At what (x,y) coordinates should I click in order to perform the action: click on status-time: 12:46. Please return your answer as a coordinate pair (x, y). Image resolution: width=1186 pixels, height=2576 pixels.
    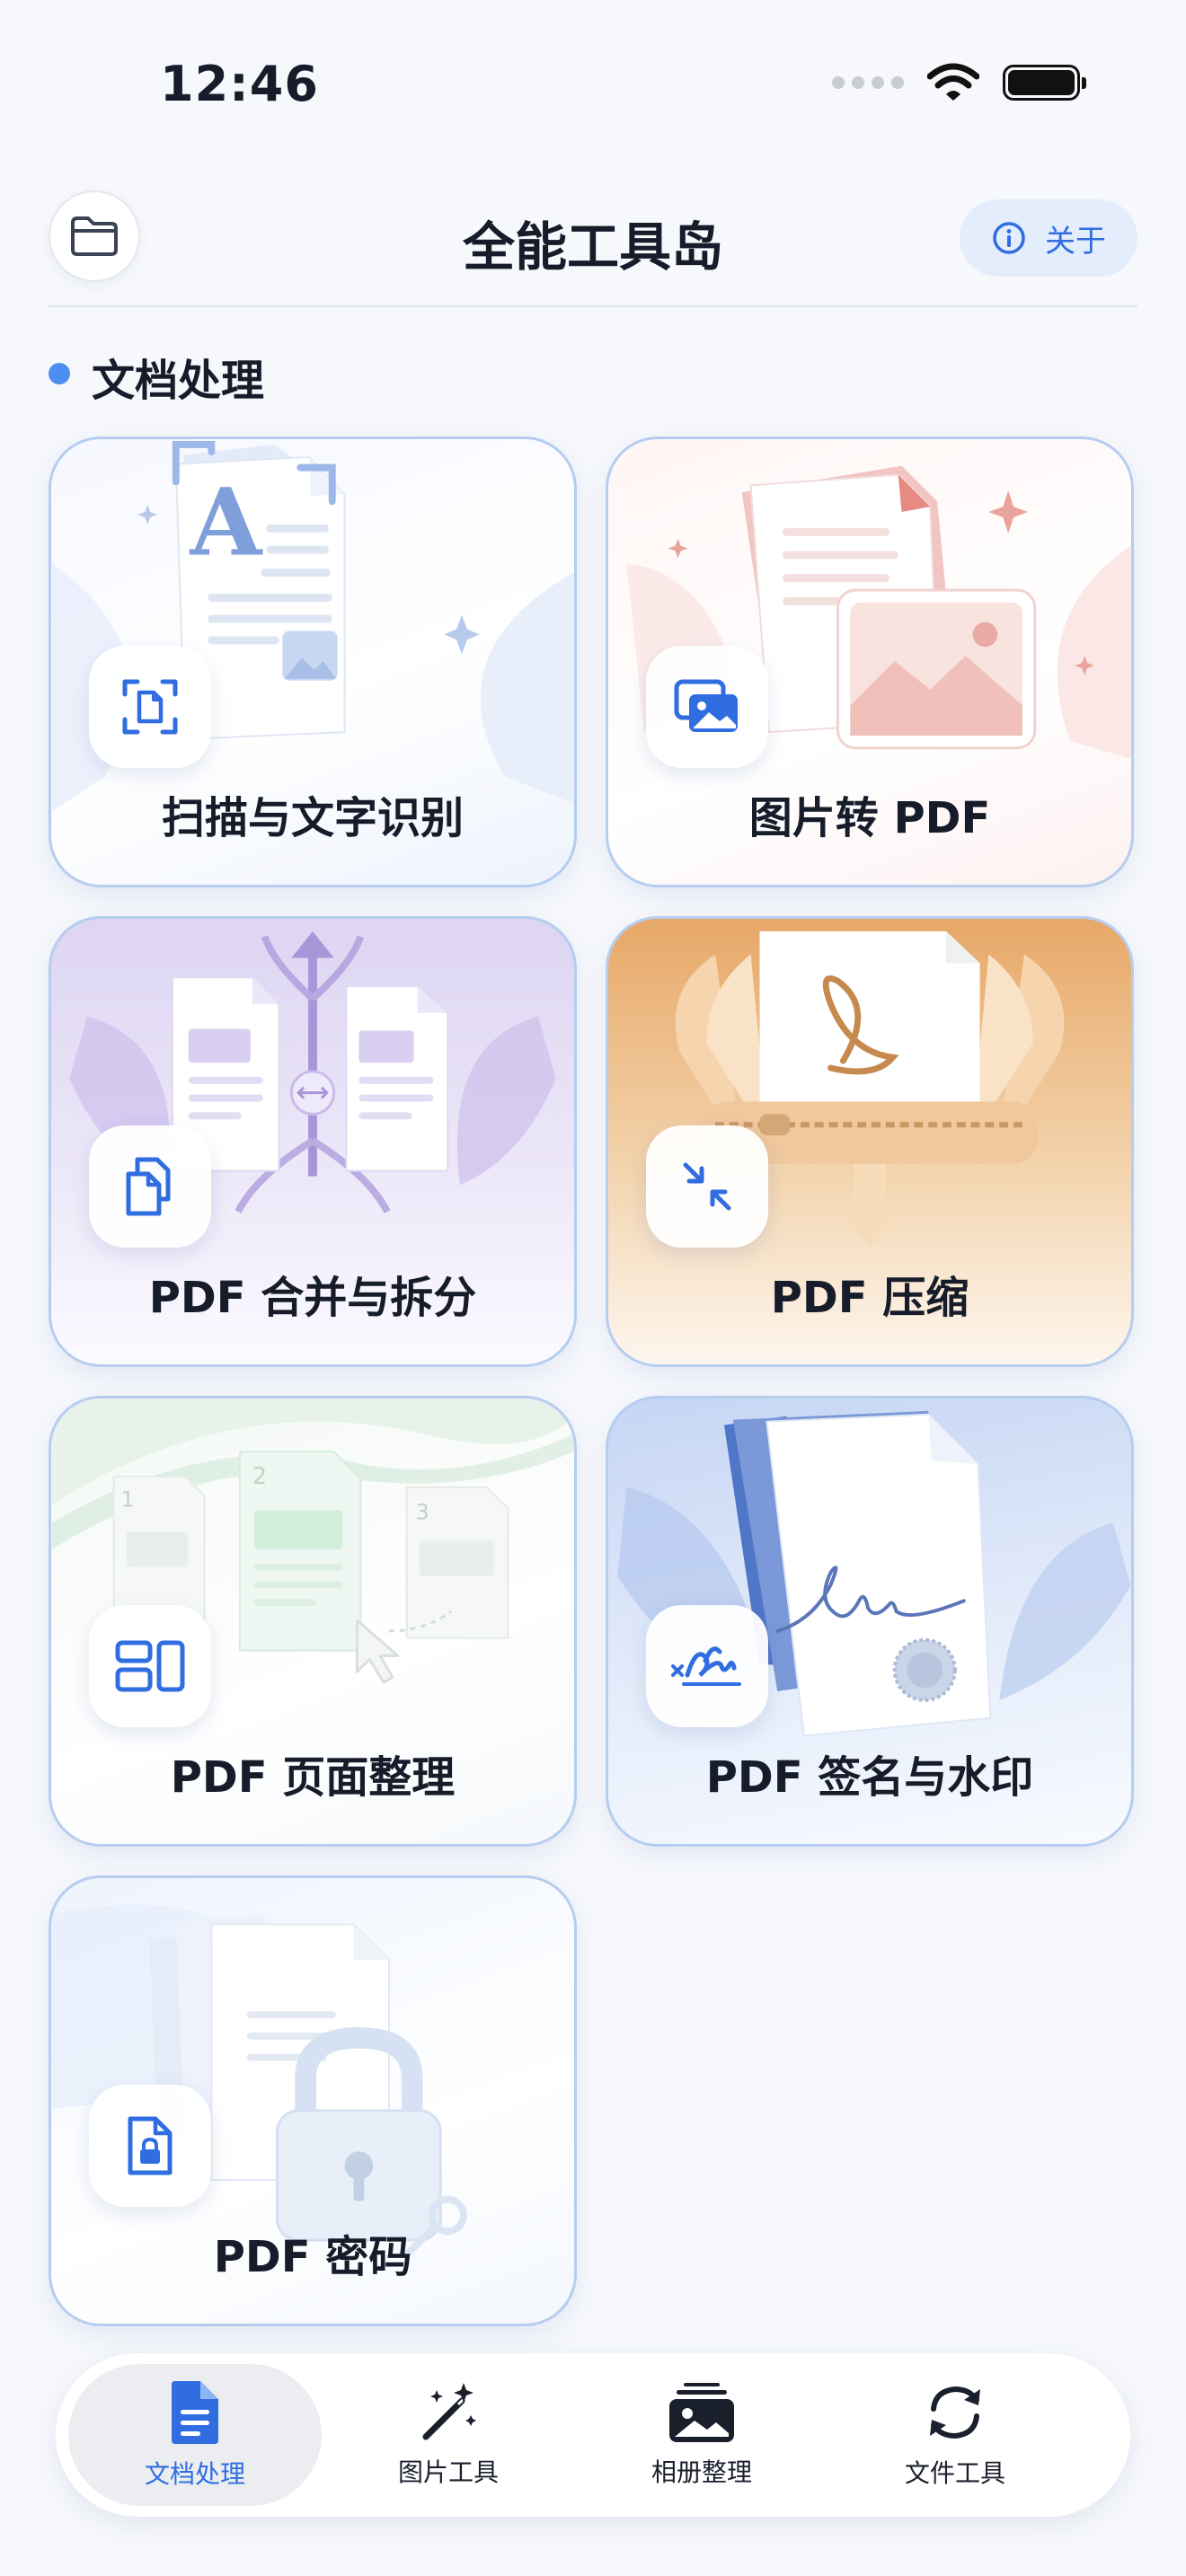
    Looking at the image, I should click on (239, 84).